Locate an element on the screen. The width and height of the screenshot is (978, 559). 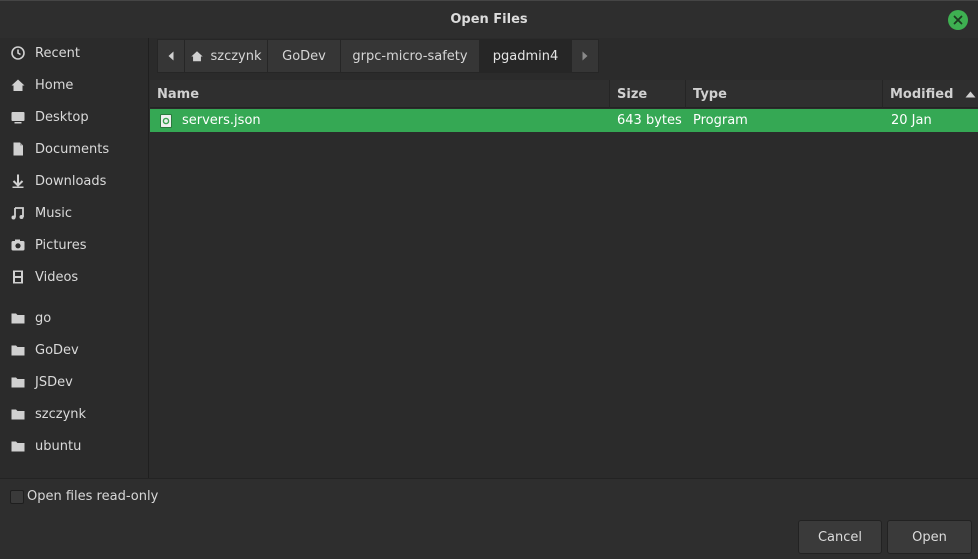
sidebar-item-documents: Documents is located at coordinates (74, 149).